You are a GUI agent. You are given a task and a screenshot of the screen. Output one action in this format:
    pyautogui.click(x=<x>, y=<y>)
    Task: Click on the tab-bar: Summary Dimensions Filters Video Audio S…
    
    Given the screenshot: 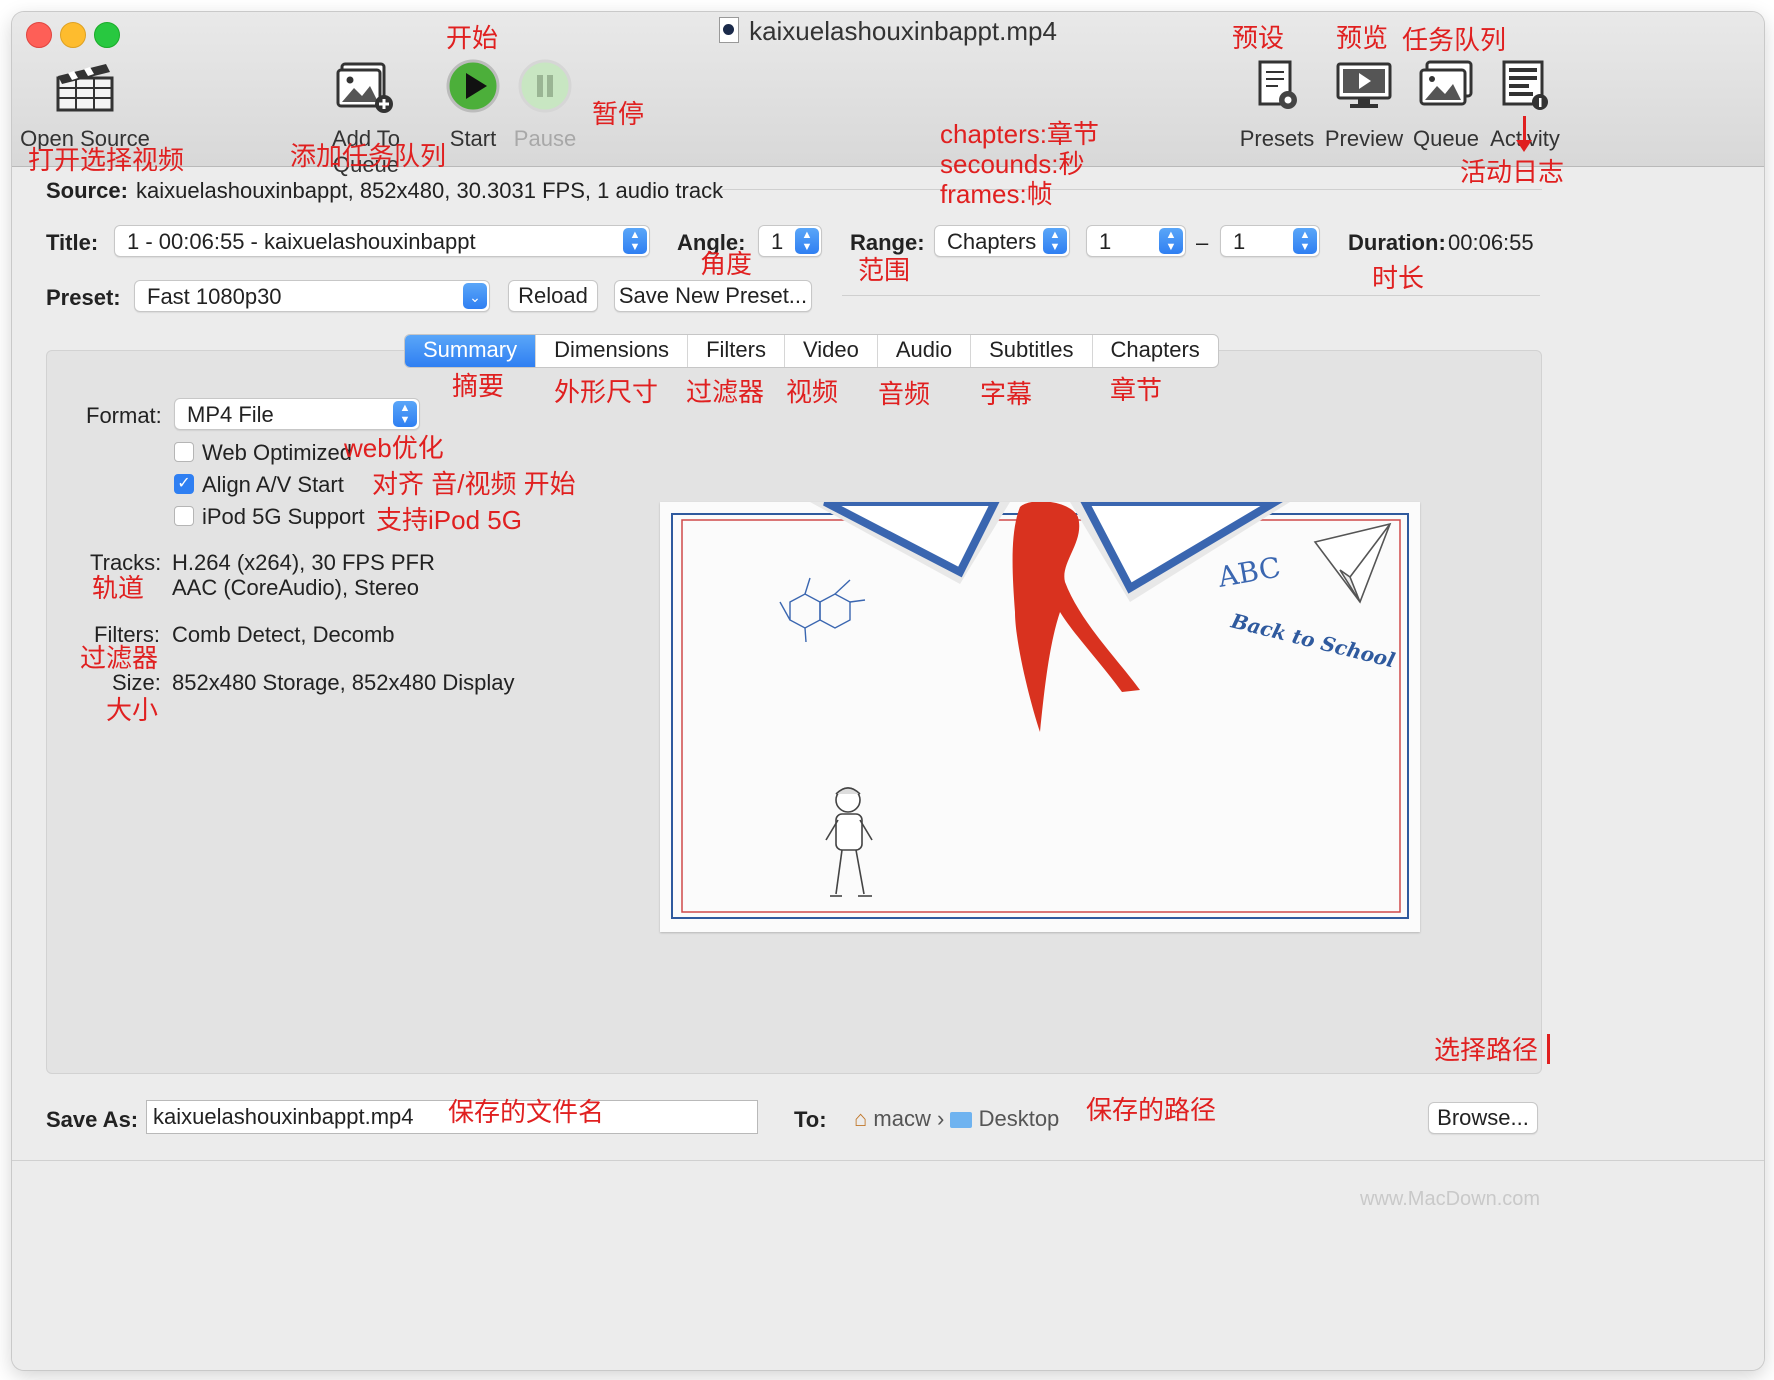 What is the action you would take?
    pyautogui.click(x=811, y=351)
    